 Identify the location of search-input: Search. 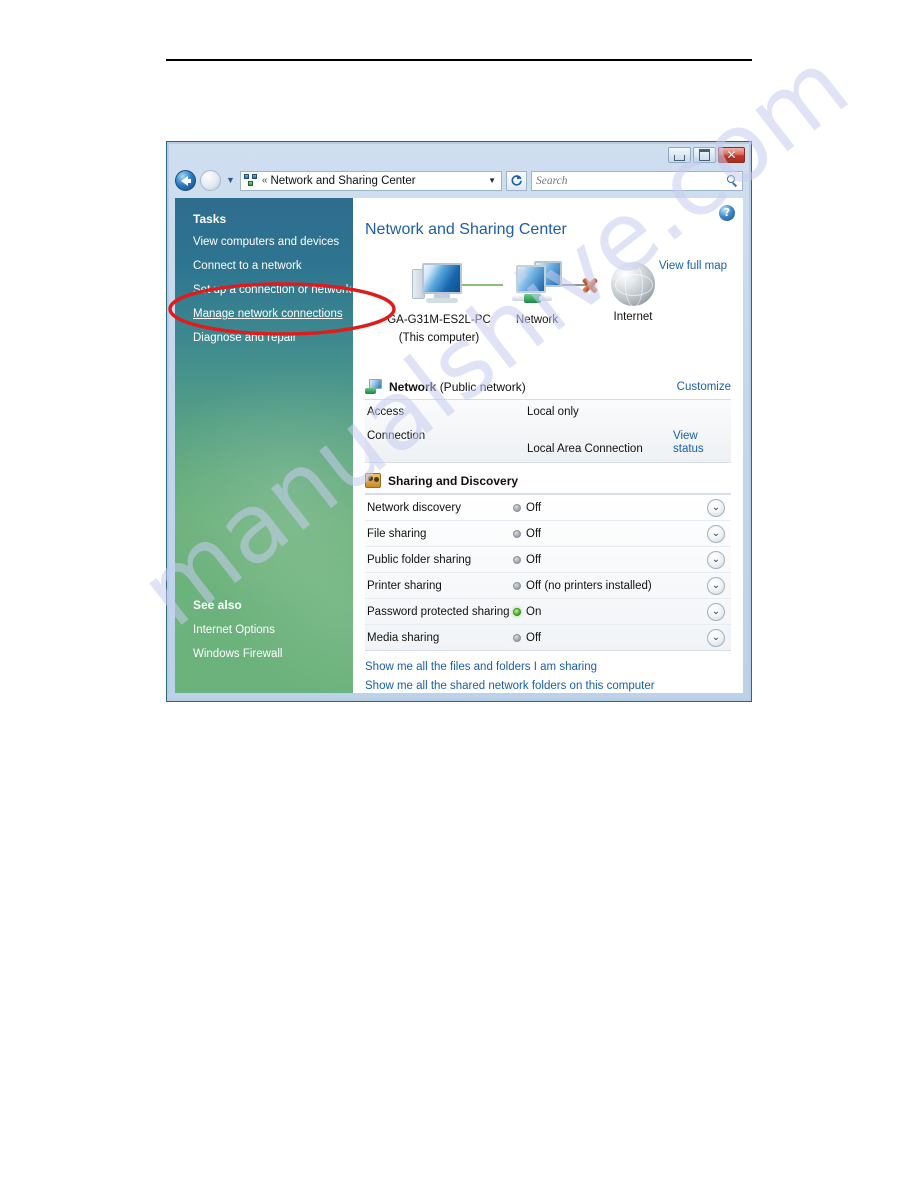
(637, 180).